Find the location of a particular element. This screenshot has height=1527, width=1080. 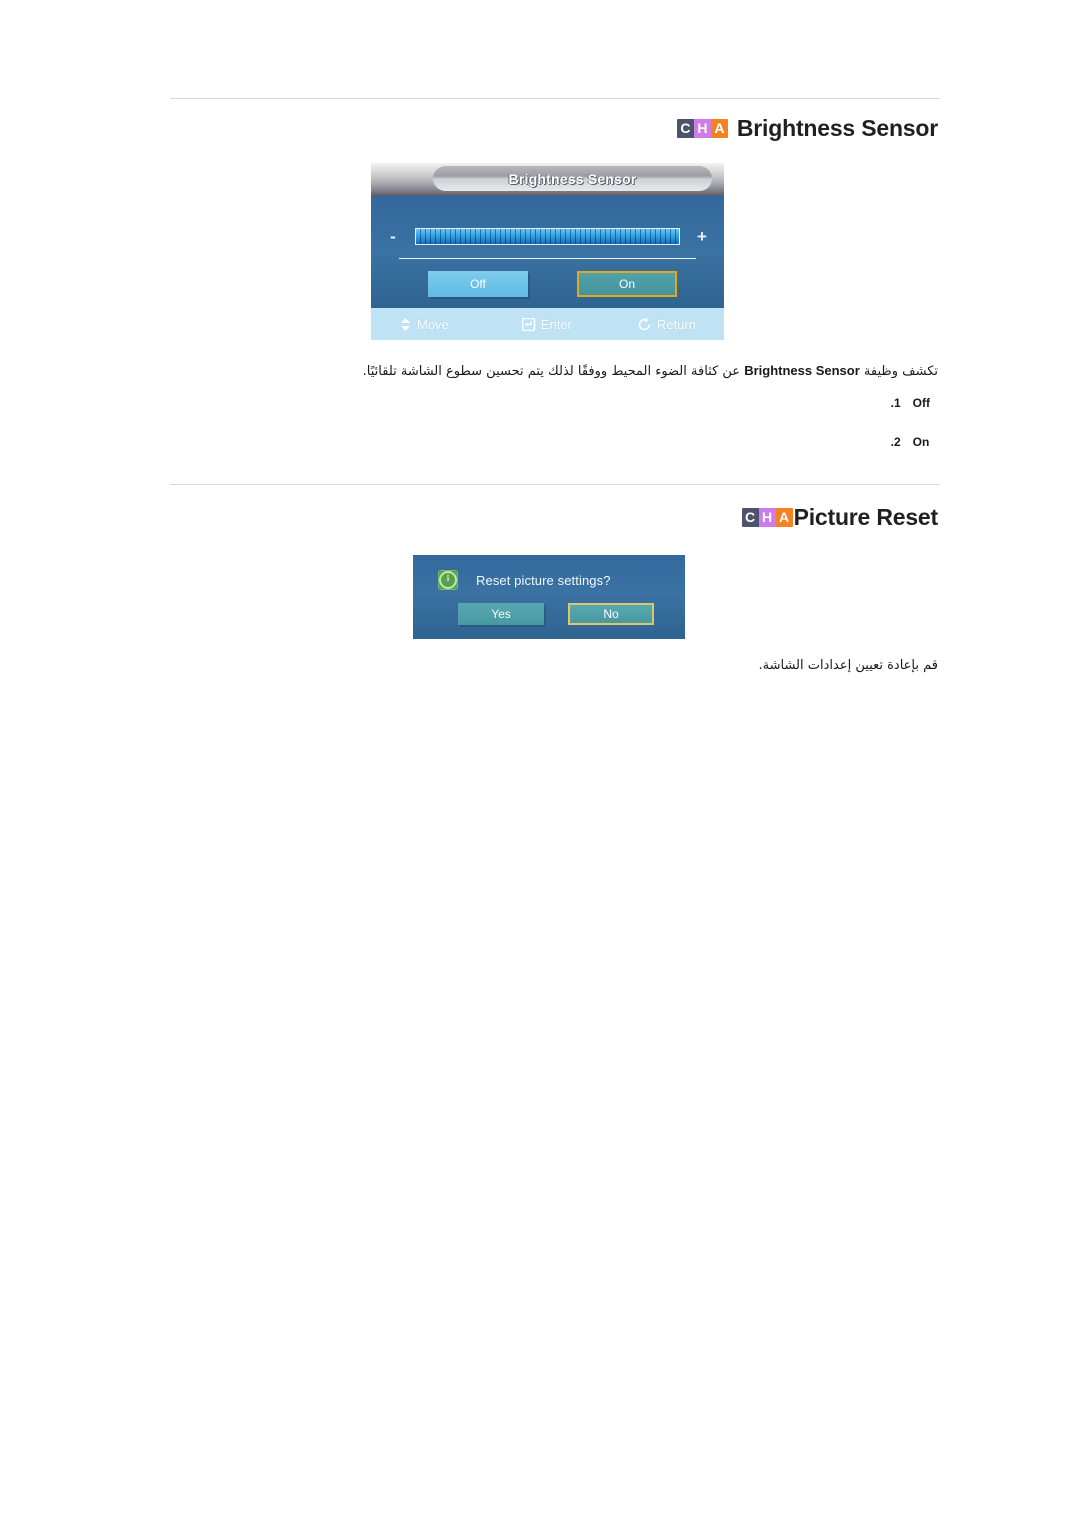

reset-button-yes: Yes is located at coordinates (501, 614).